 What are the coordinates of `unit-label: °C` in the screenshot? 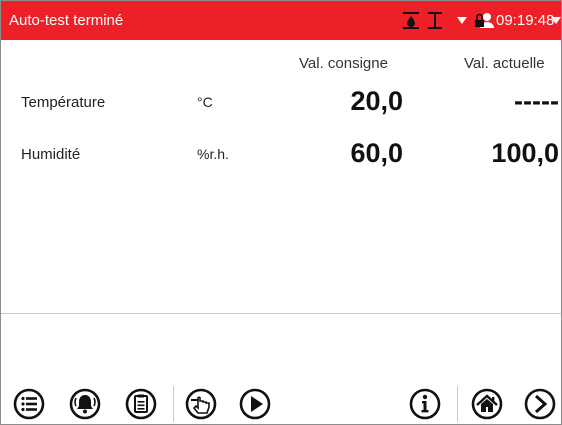 It's located at (205, 102).